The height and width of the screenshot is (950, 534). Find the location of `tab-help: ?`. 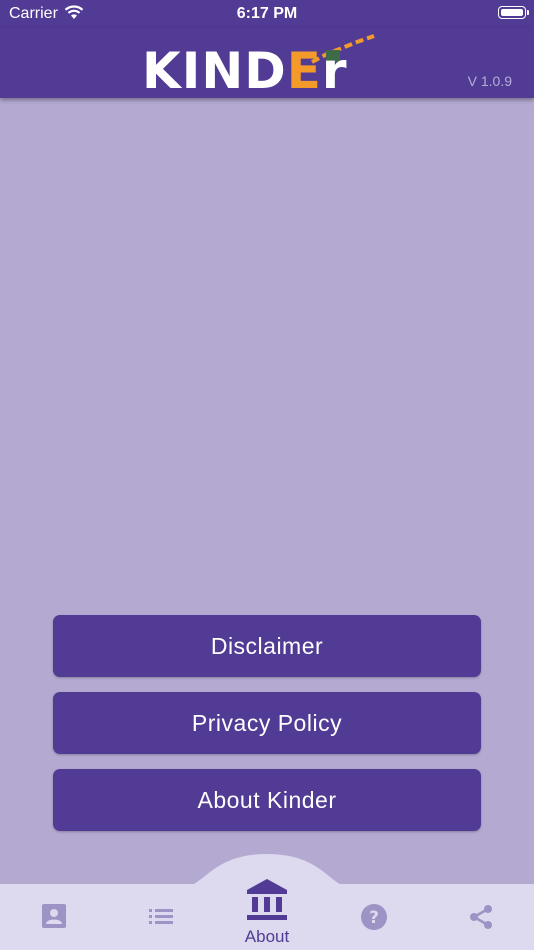

tab-help: ? is located at coordinates (373, 914).